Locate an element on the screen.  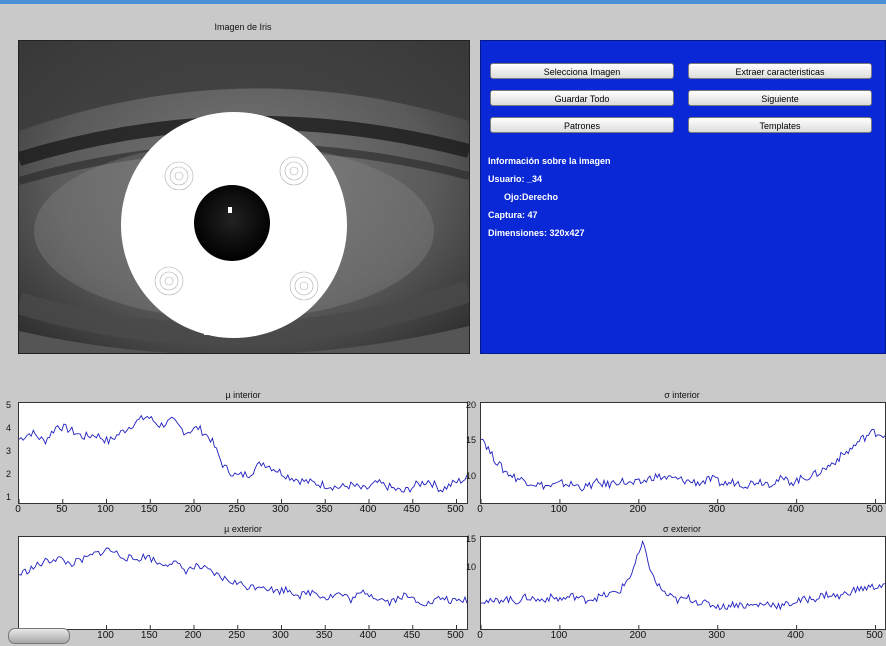
info-eye: Ojo:Derecho is located at coordinates (531, 197).